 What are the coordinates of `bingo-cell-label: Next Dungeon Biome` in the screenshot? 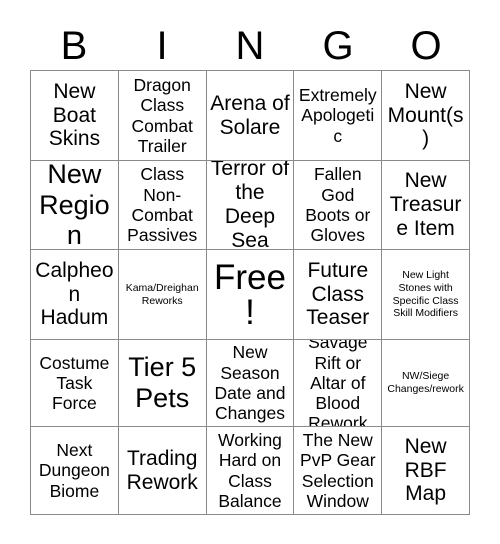 It's located at (74, 470).